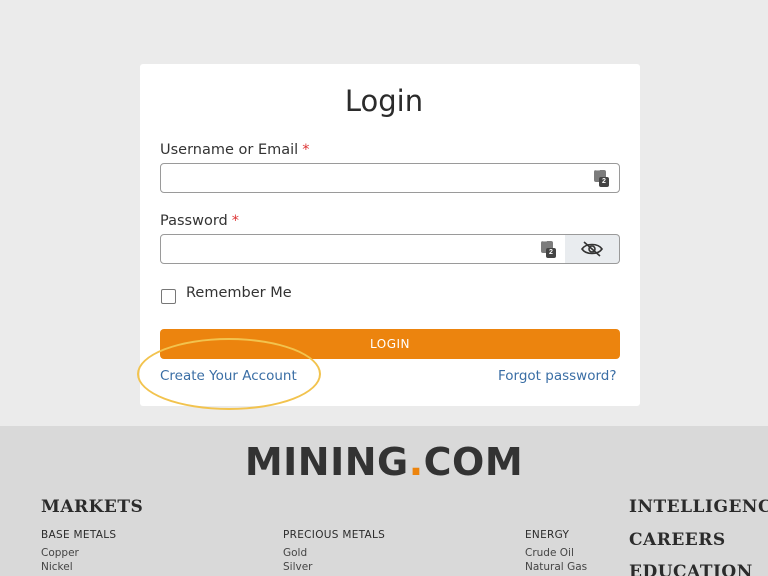  I want to click on remember-me-checkbox, so click(168, 296).